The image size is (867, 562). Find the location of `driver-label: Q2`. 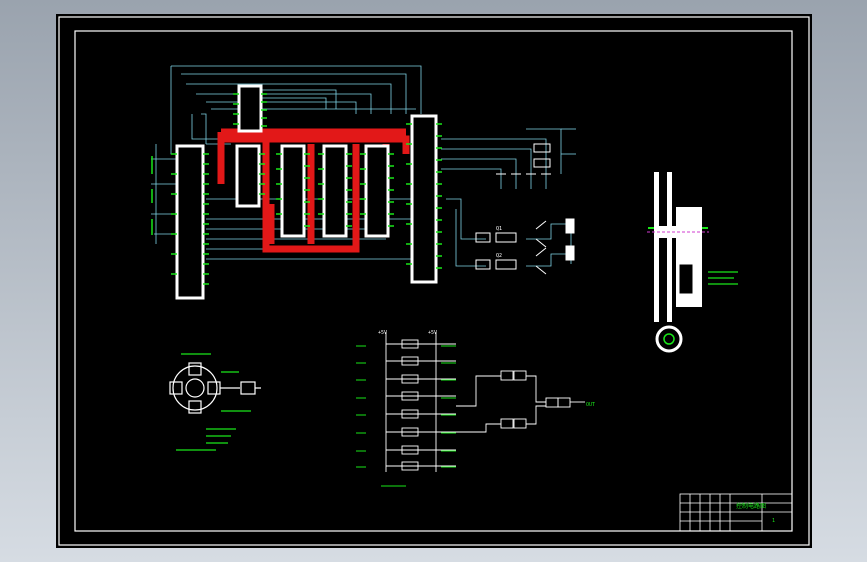

driver-label: Q2 is located at coordinates (499, 256).